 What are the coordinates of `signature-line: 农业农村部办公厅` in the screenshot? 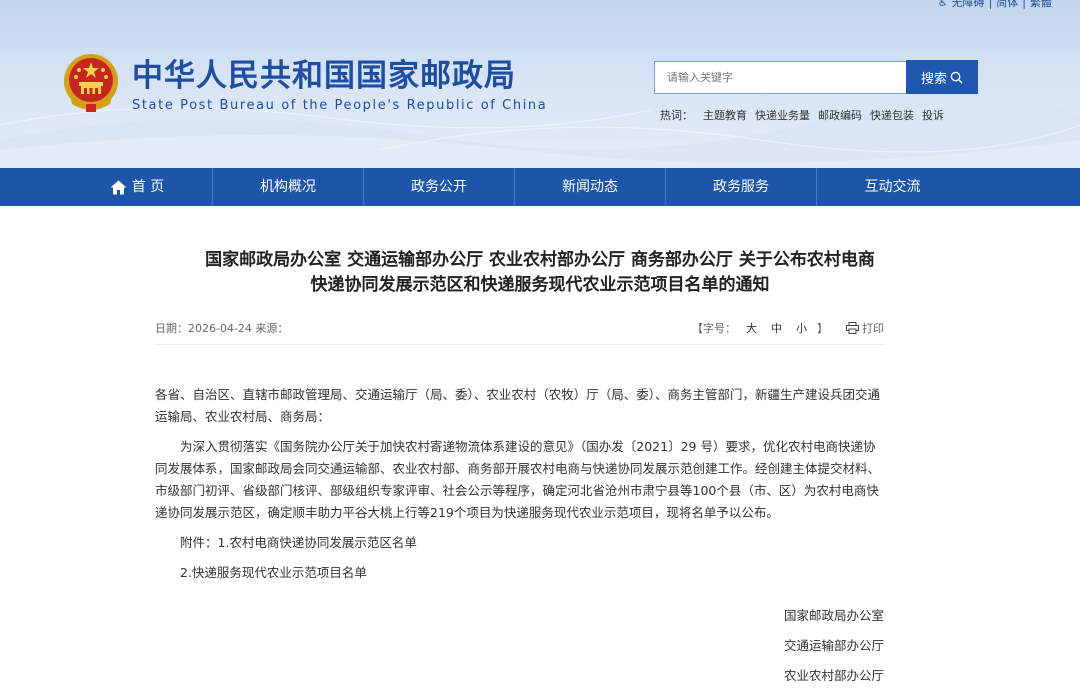 It's located at (833, 675).